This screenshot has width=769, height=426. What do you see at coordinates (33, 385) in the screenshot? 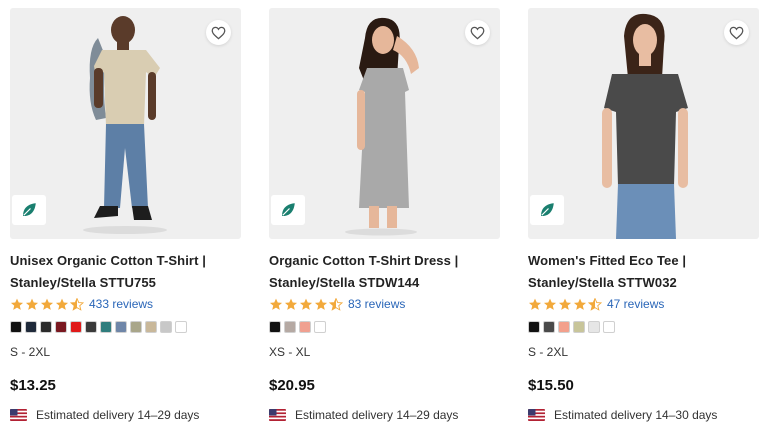
I see `product-price: $13.25` at bounding box center [33, 385].